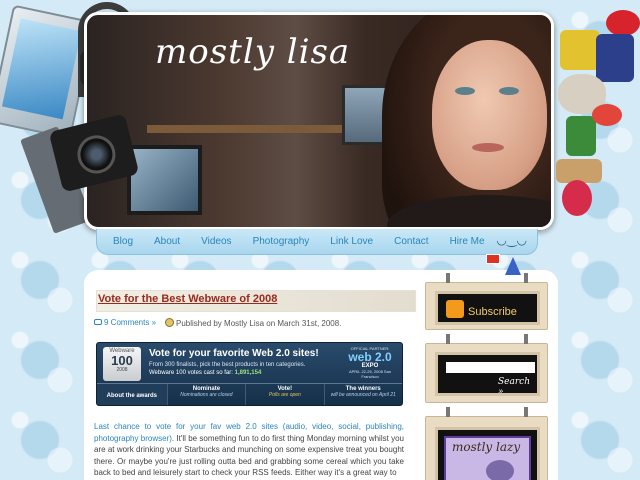 The image size is (640, 480). Describe the element at coordinates (487, 374) in the screenshot. I see `search-board: Search »` at that location.